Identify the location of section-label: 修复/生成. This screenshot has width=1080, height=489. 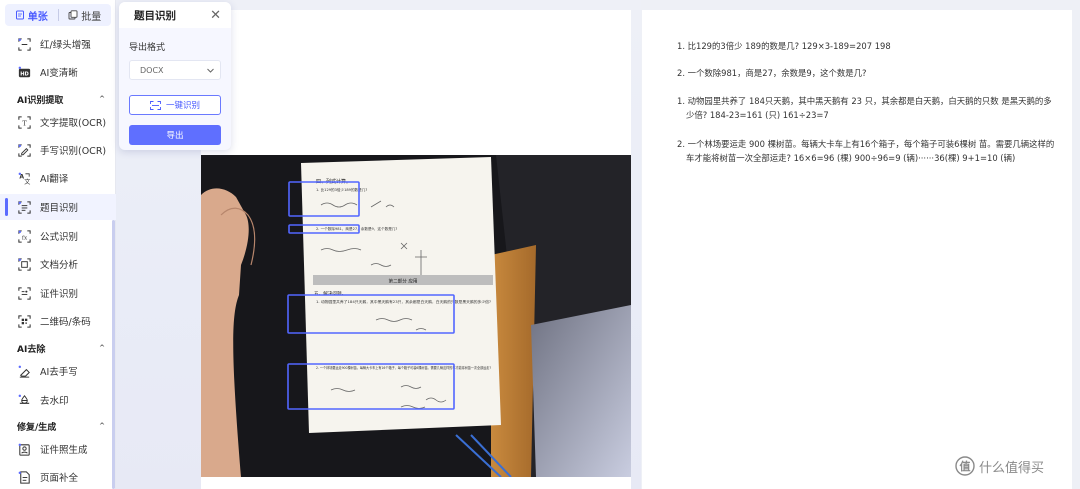
(37, 427).